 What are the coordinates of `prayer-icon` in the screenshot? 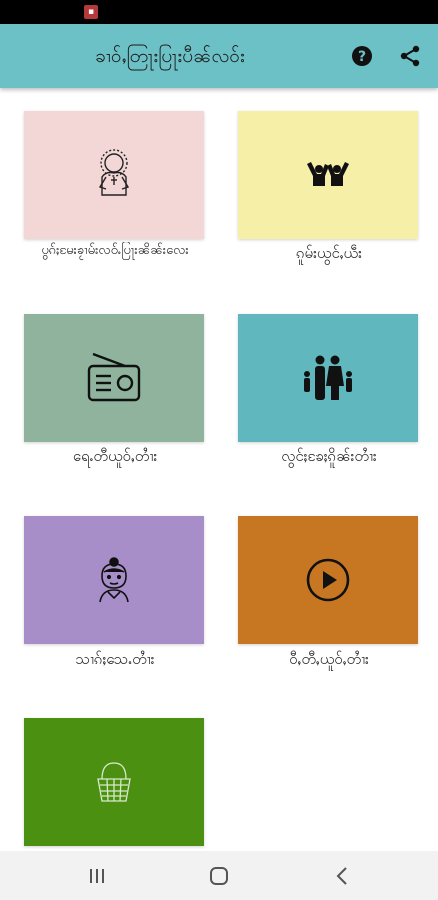 It's located at (114, 172).